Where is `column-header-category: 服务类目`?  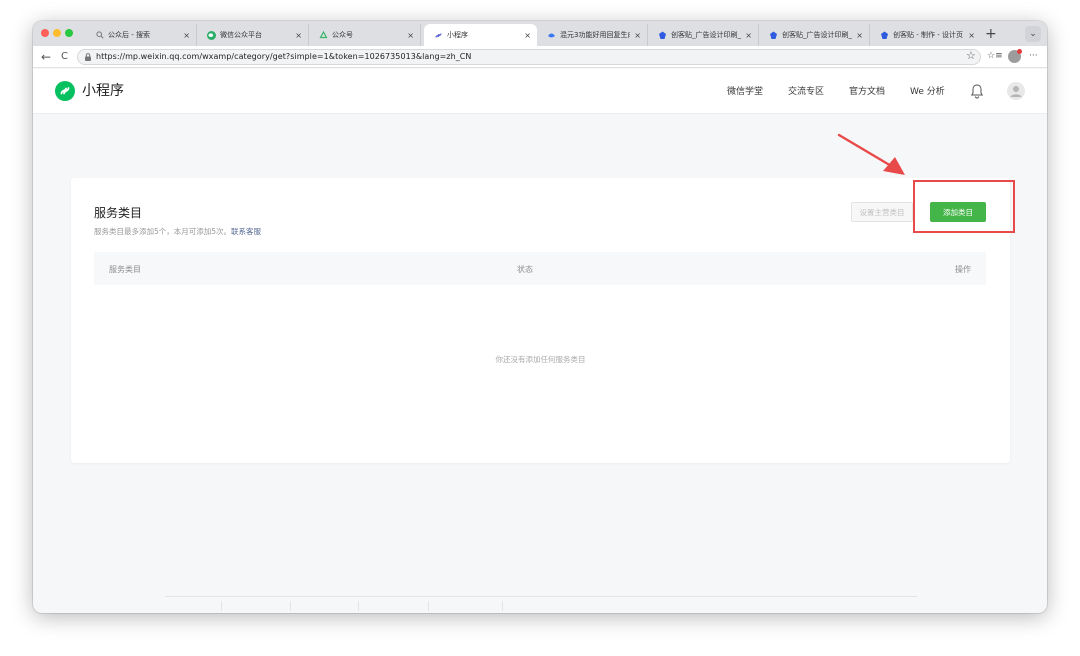 column-header-category: 服务类目 is located at coordinates (125, 269).